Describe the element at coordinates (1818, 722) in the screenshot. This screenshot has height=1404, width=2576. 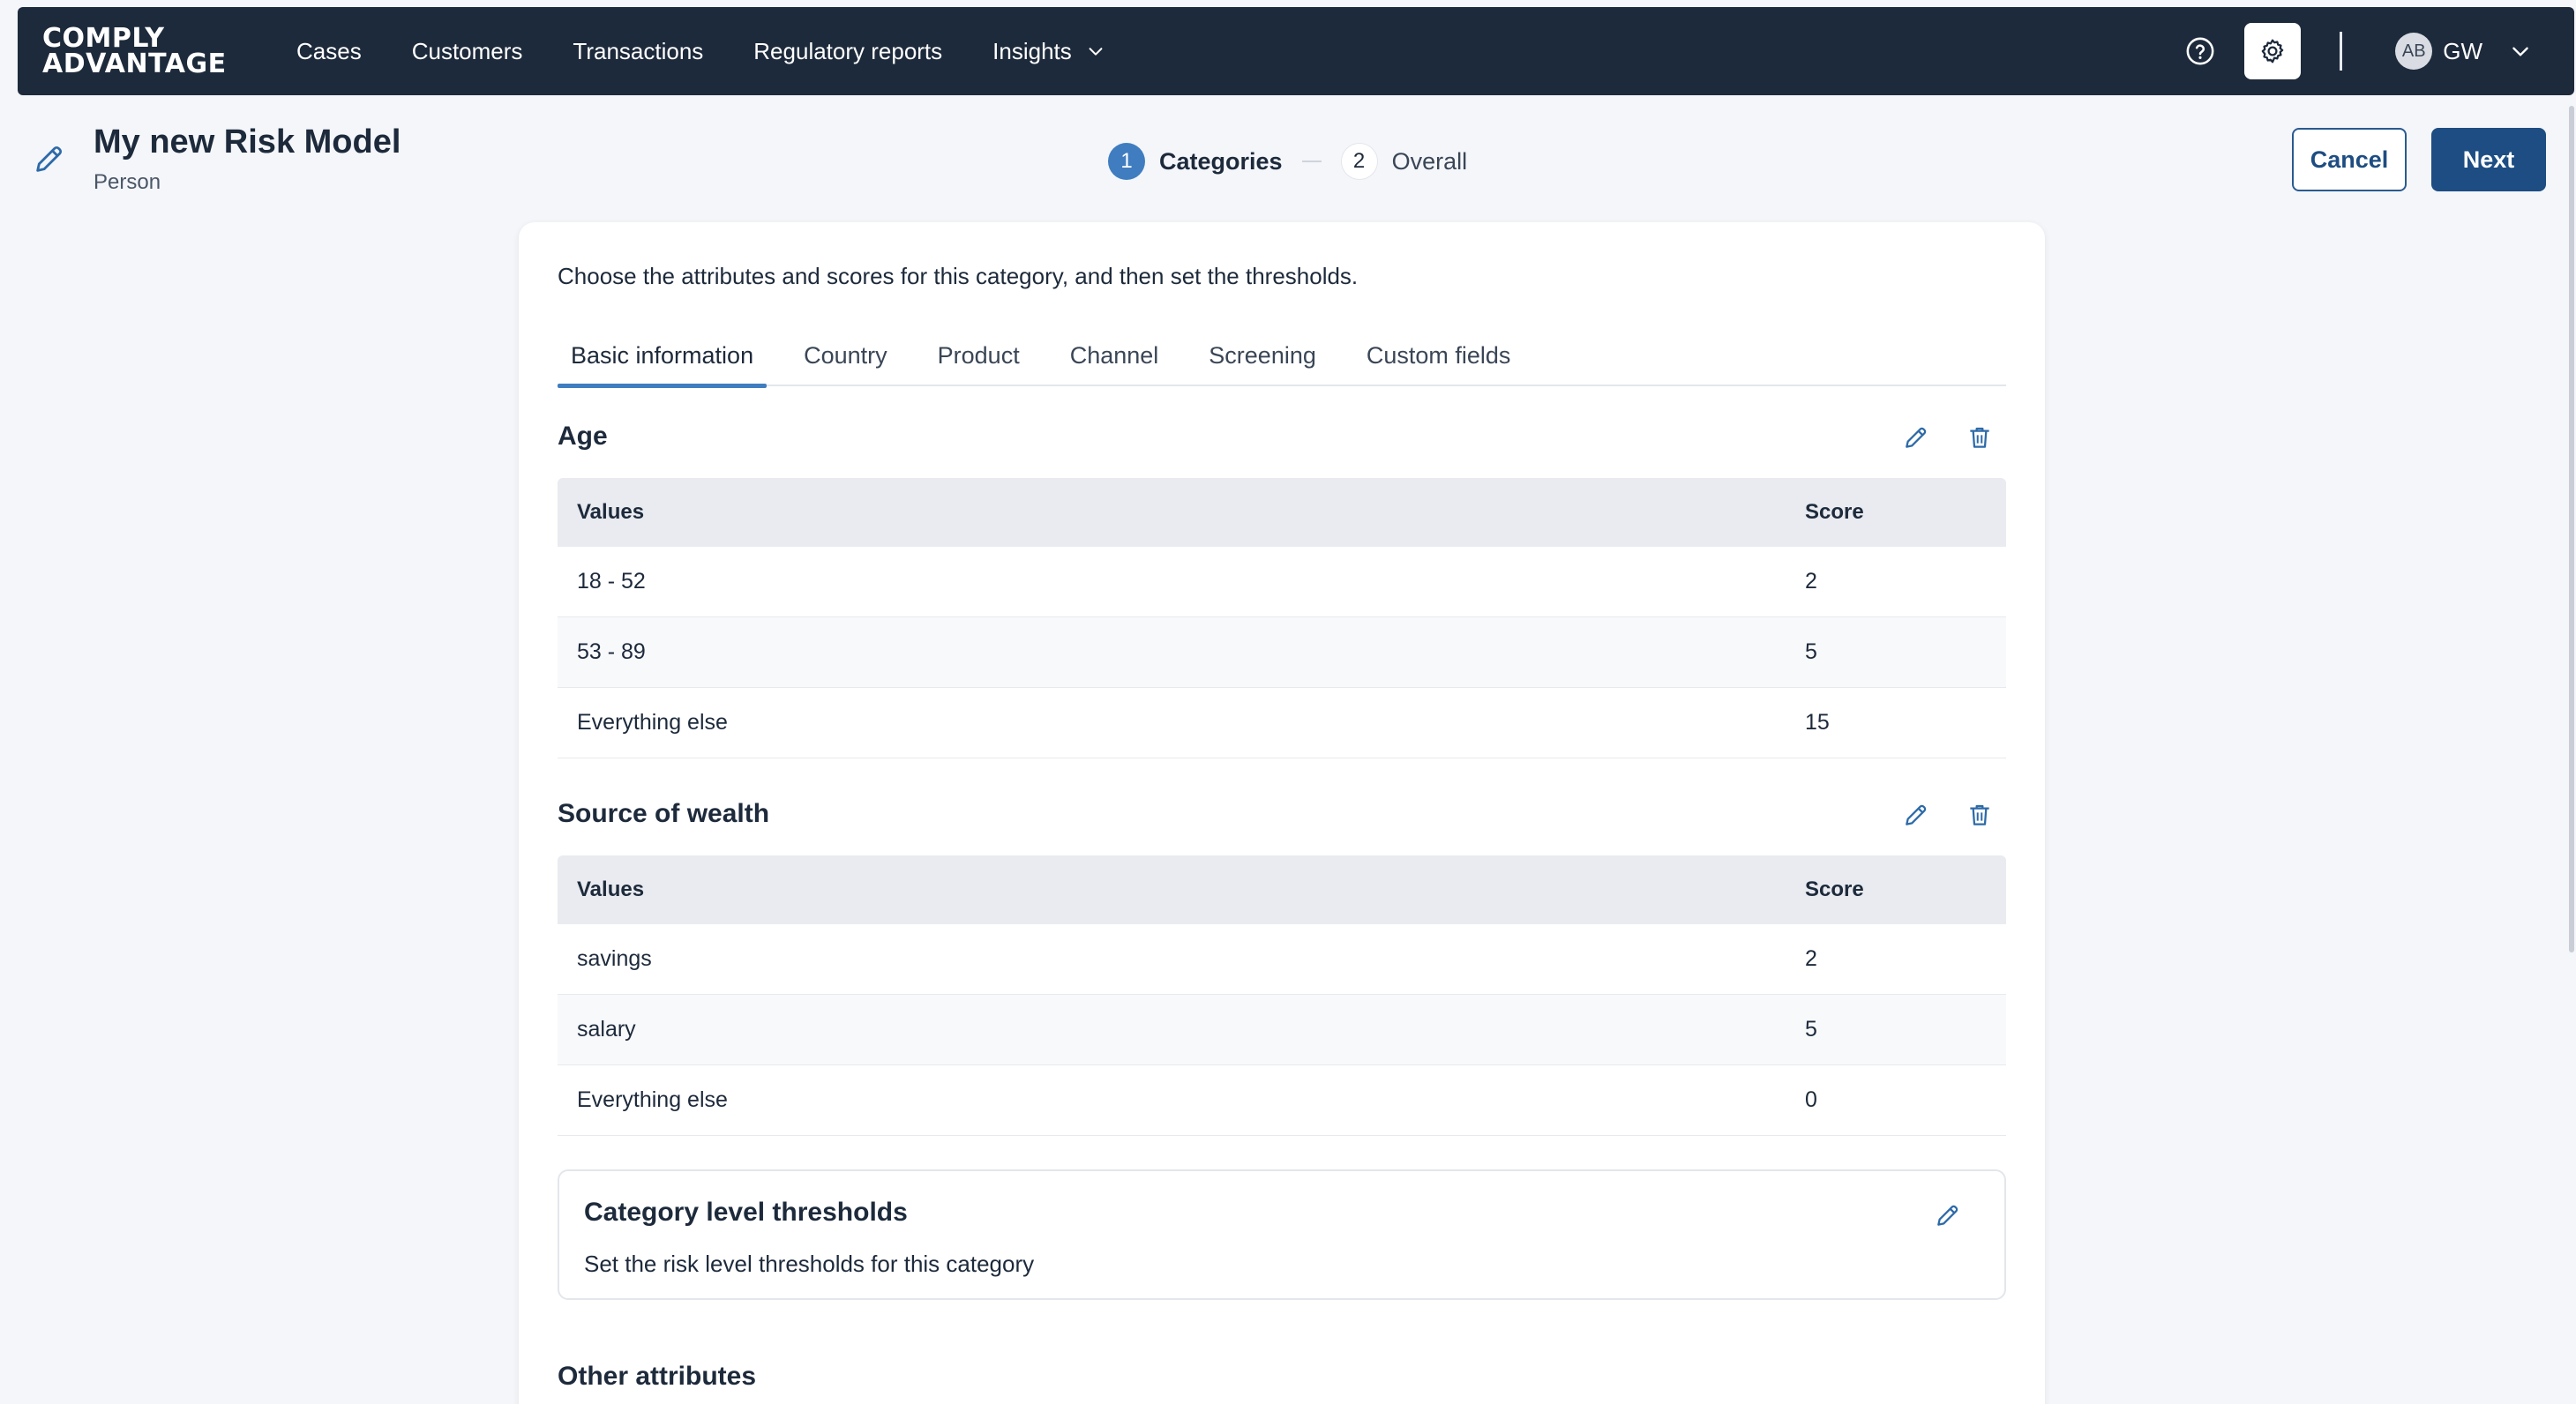
I see `row-score: 15` at that location.